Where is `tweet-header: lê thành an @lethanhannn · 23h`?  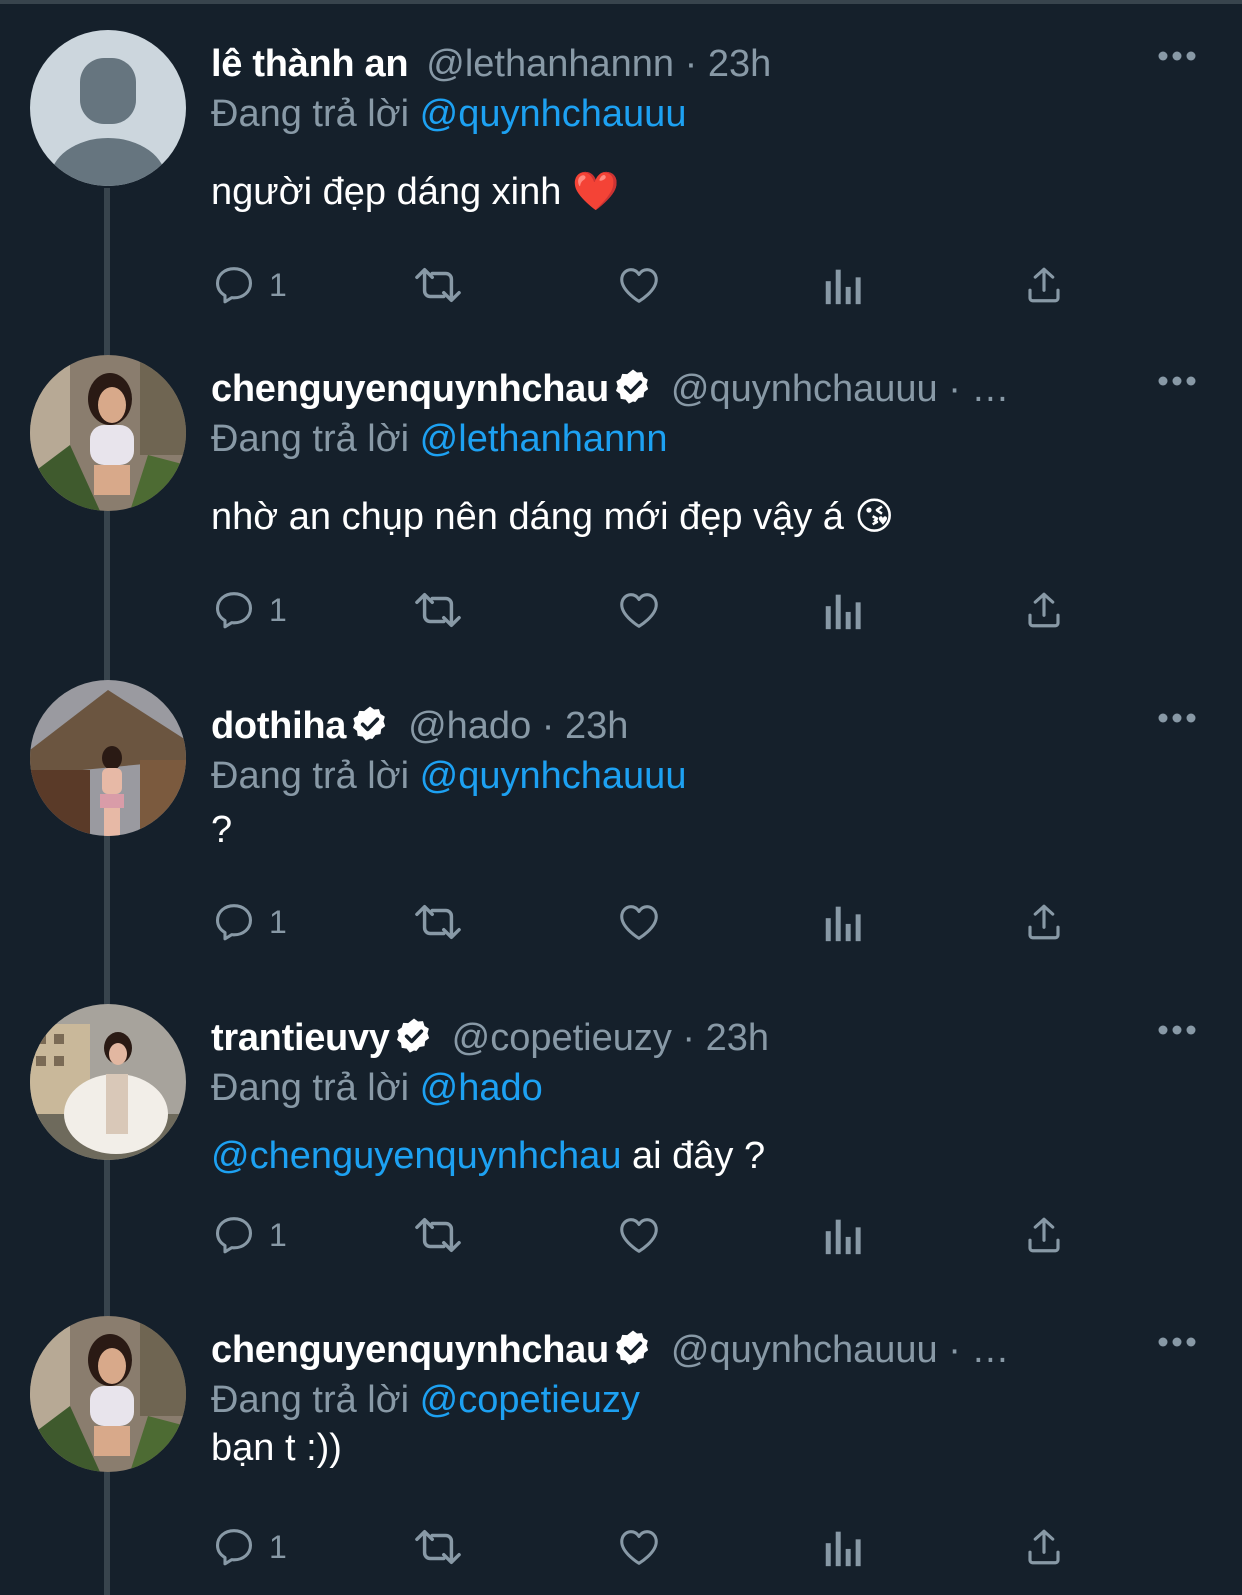 tweet-header: lê thành an @lethanhannn · 23h is located at coordinates (491, 64).